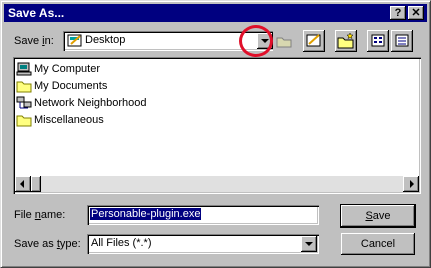 The image size is (431, 268). I want to click on up-one-level-button, so click(284, 41).